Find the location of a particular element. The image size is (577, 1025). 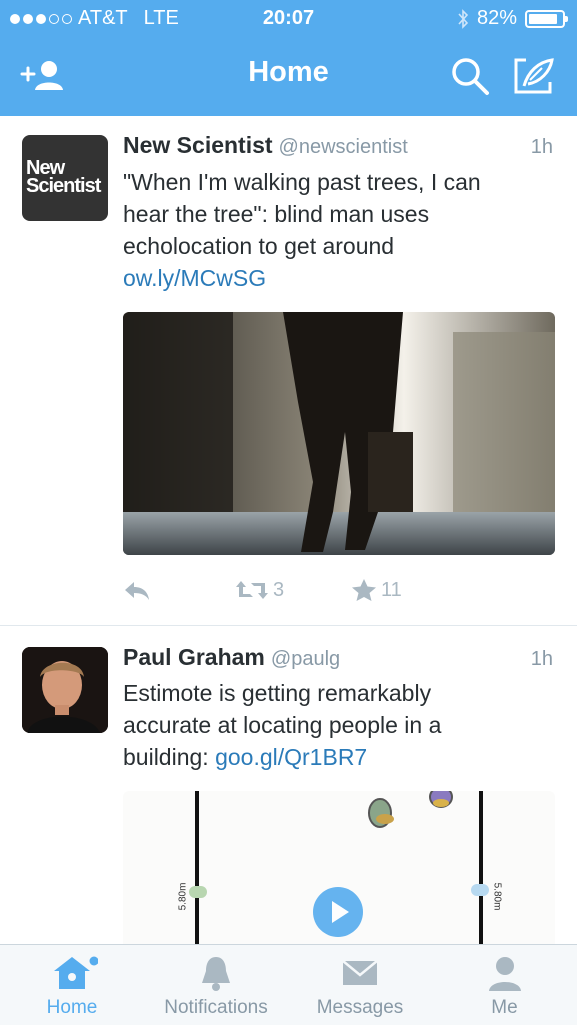

search-button is located at coordinates (474, 76).